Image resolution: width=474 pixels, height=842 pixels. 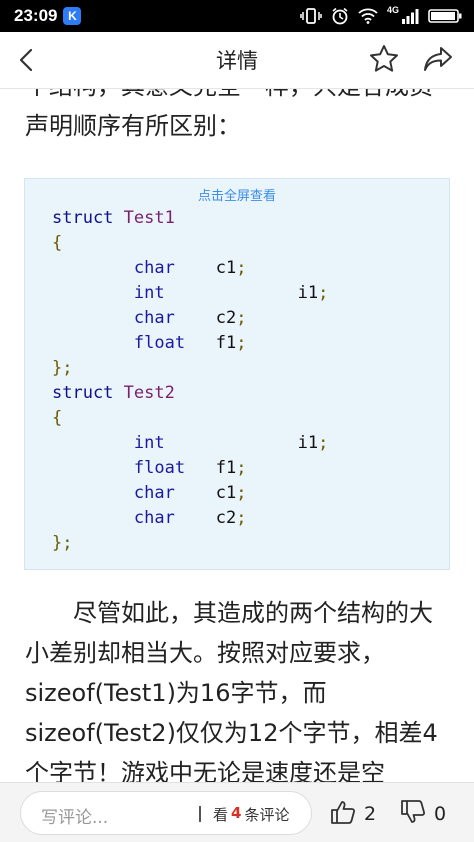 I want to click on code-line: struct Test2, so click(x=113, y=393).